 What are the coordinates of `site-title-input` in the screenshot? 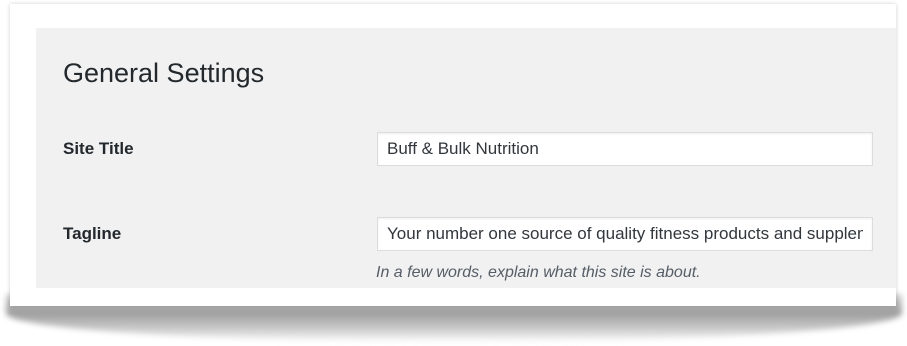 It's located at (625, 149).